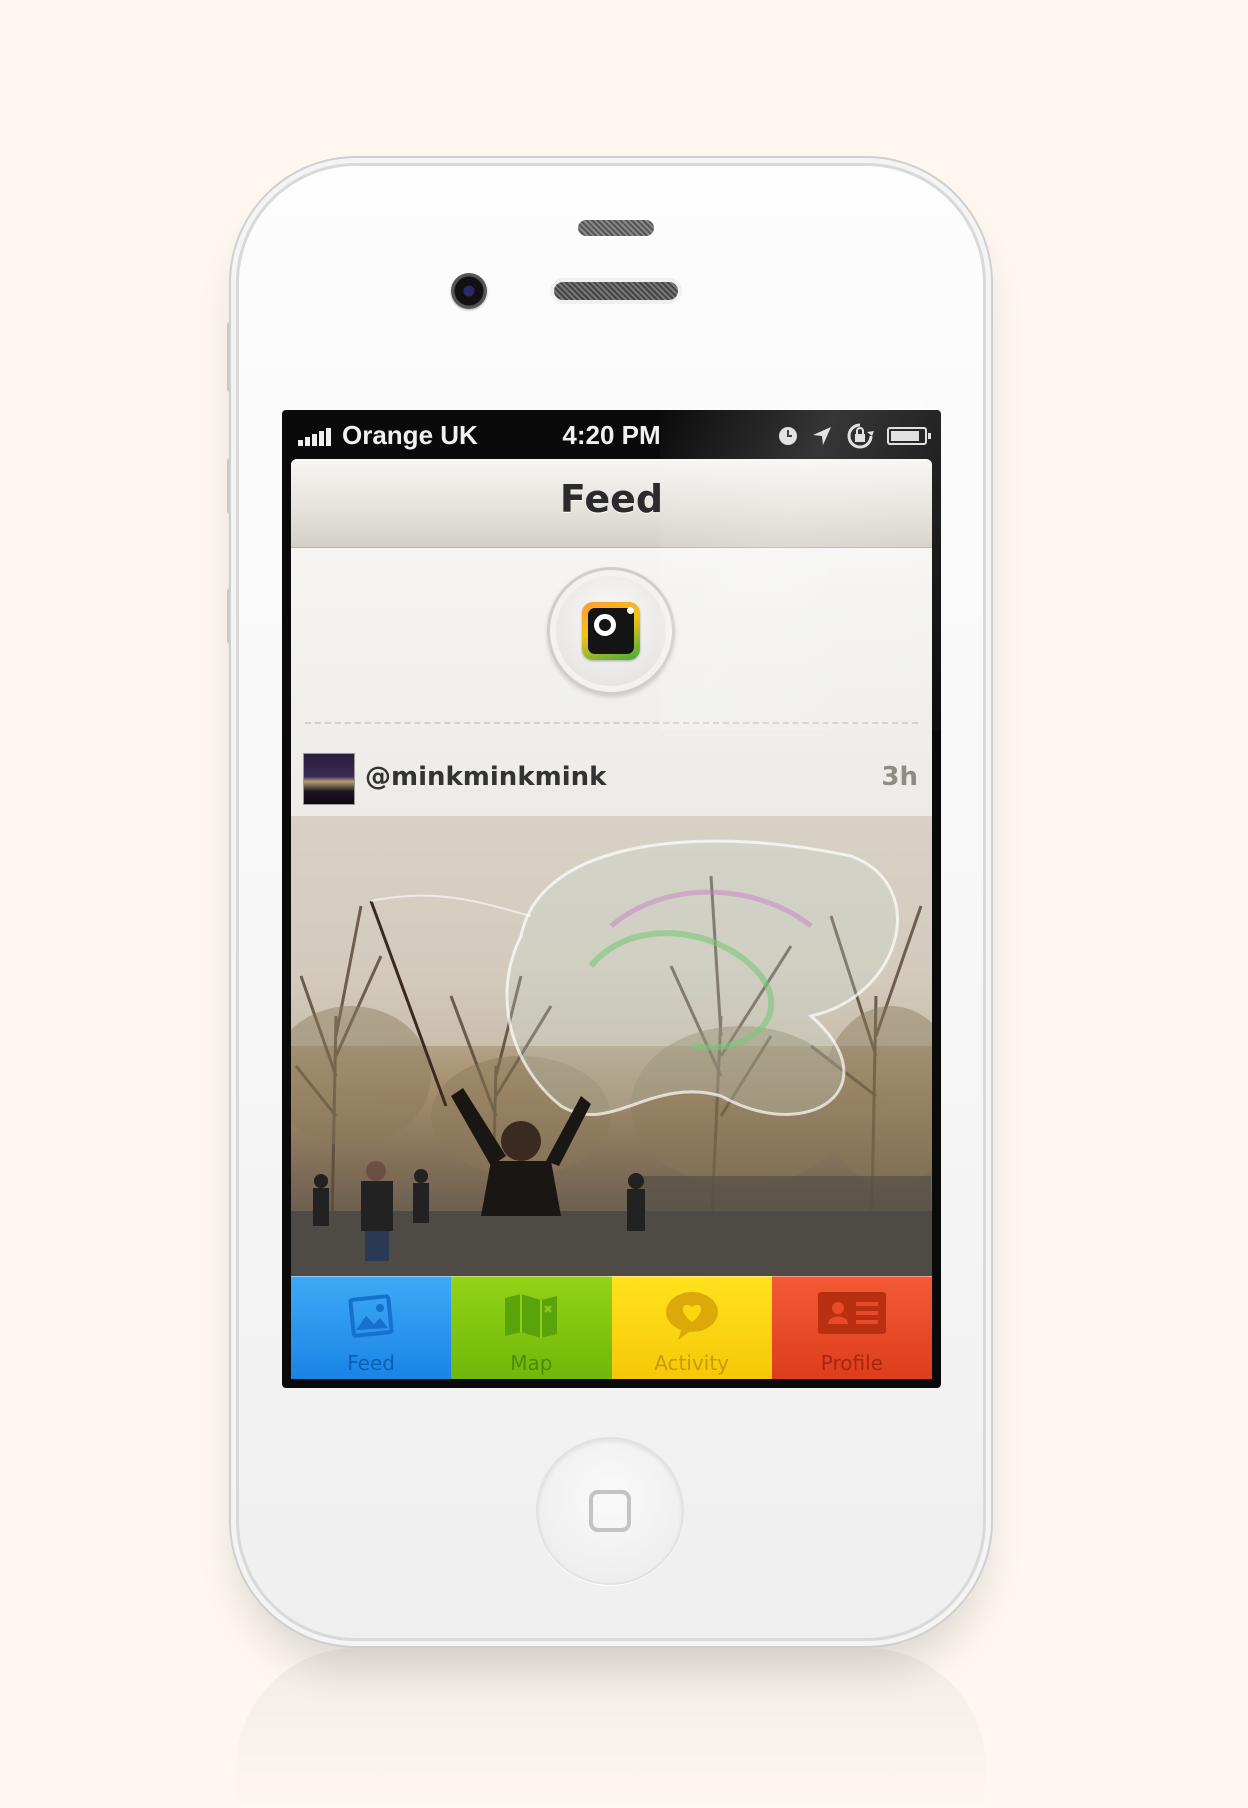  What do you see at coordinates (860, 436) in the screenshot?
I see `rotation-lock-icon` at bounding box center [860, 436].